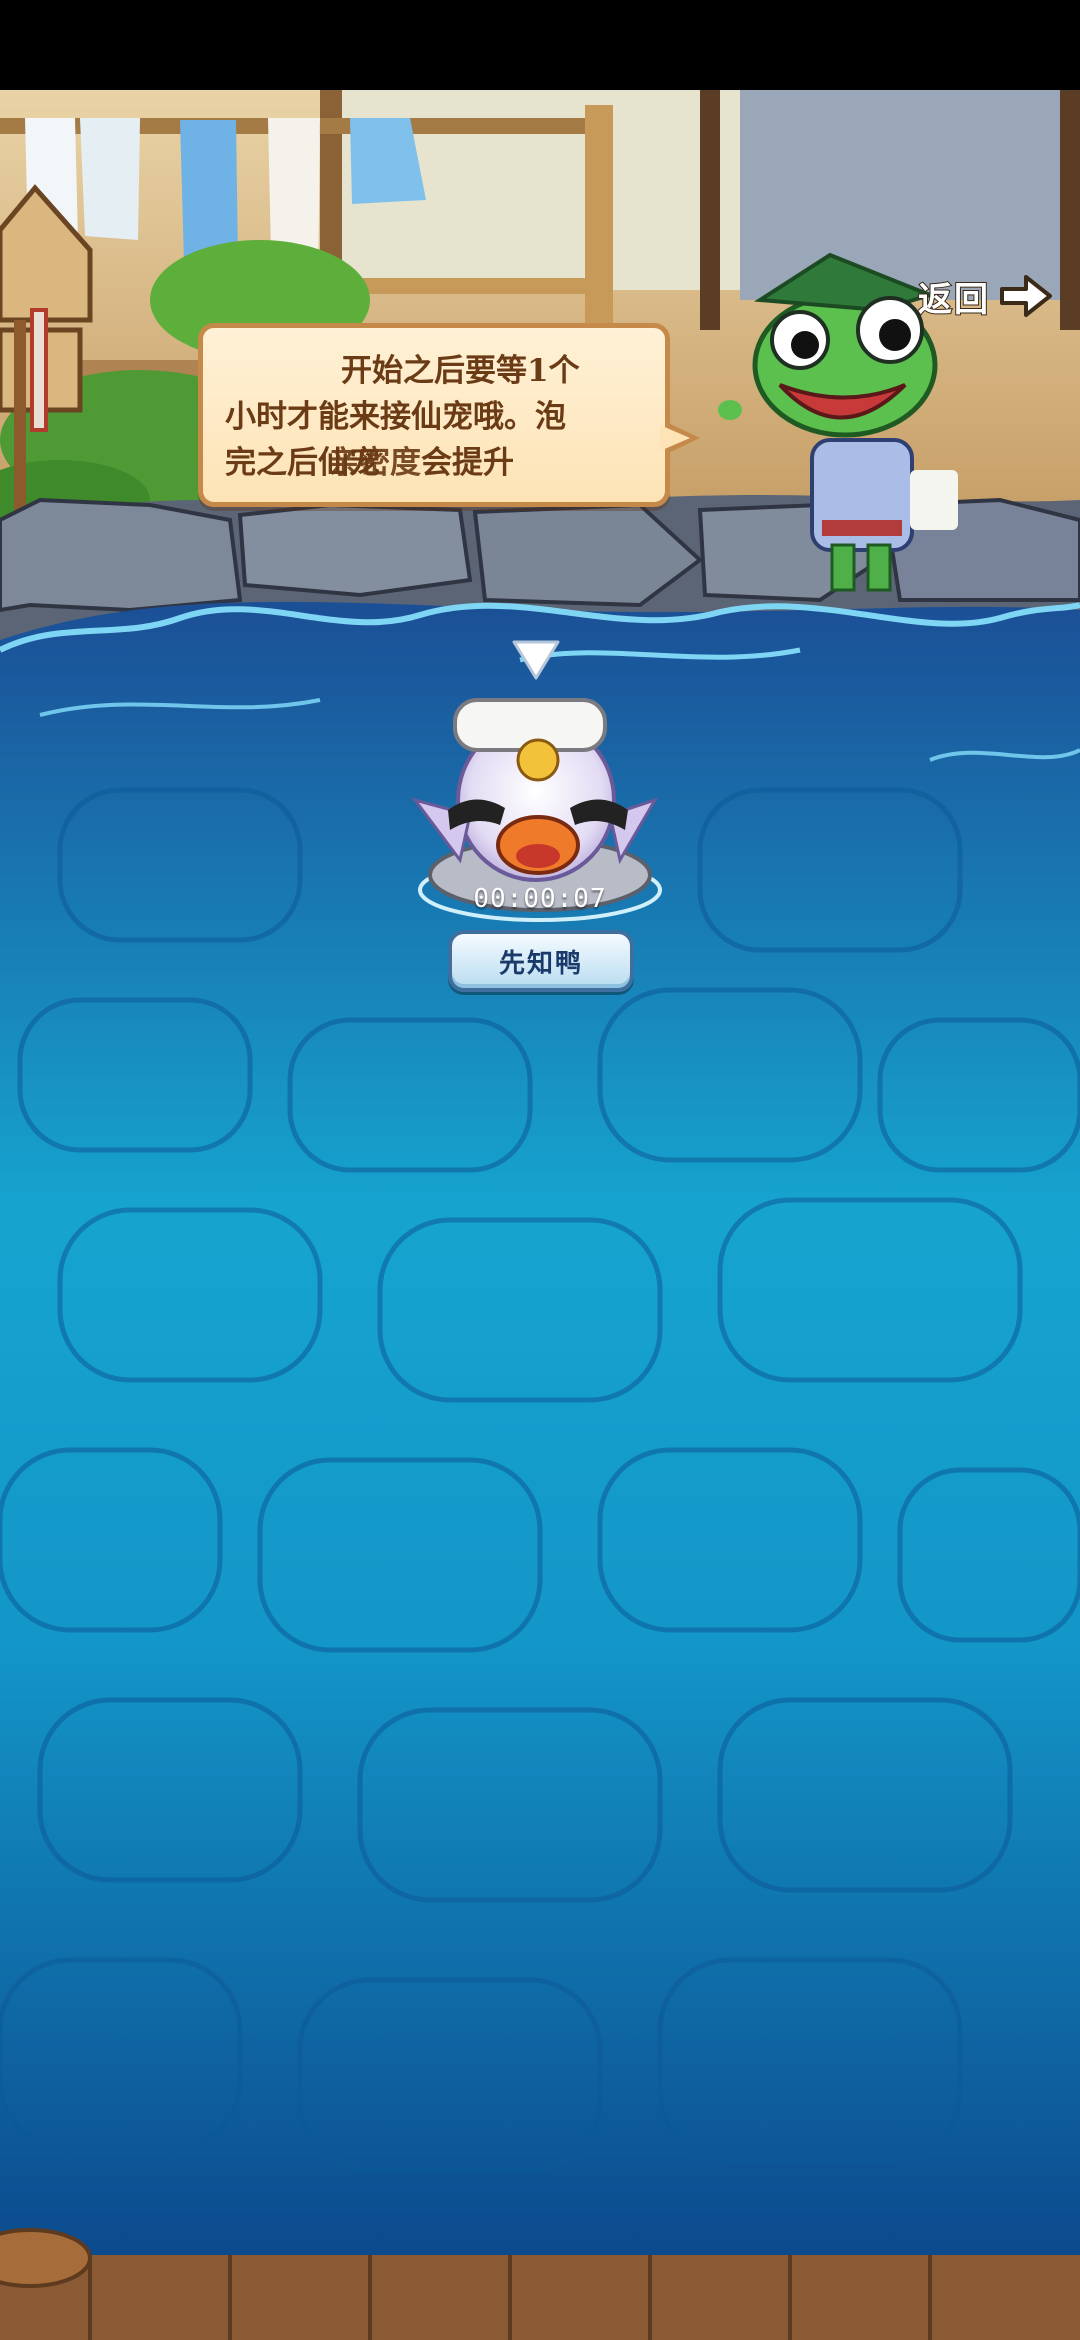  I want to click on bath-timer: 00:00:07, so click(540, 899).